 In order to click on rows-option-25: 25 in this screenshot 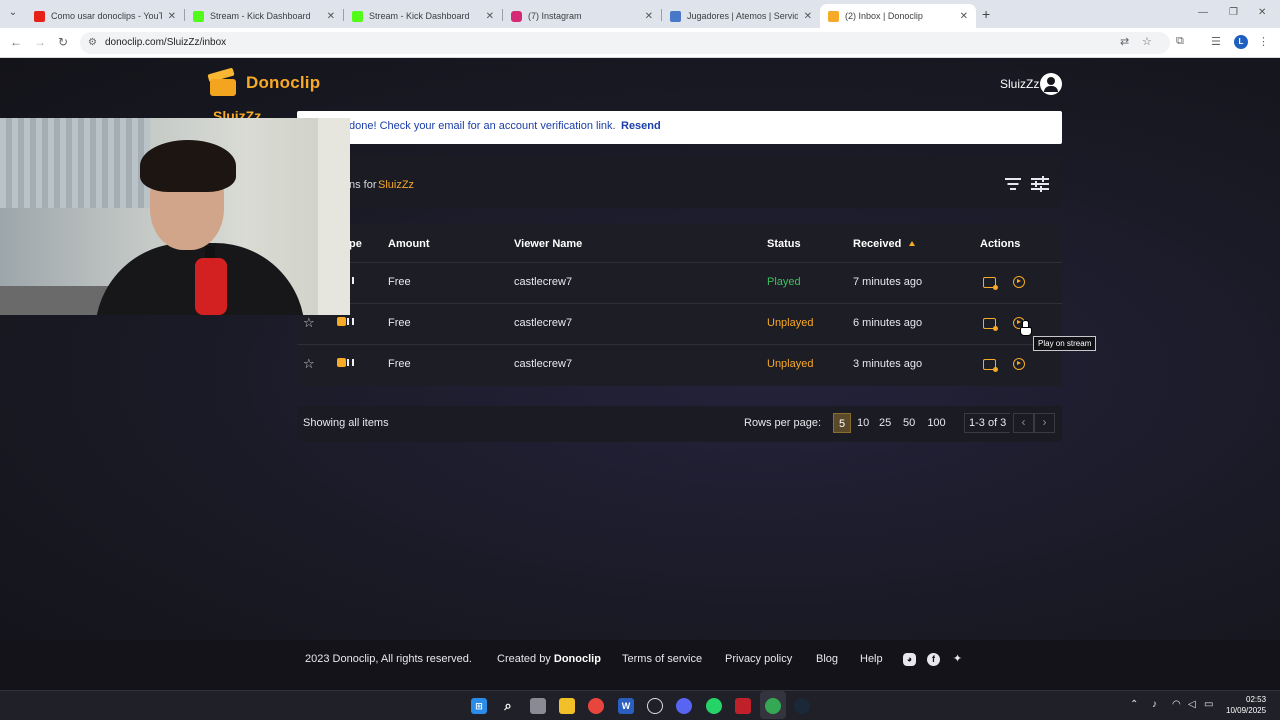, I will do `click(885, 423)`.